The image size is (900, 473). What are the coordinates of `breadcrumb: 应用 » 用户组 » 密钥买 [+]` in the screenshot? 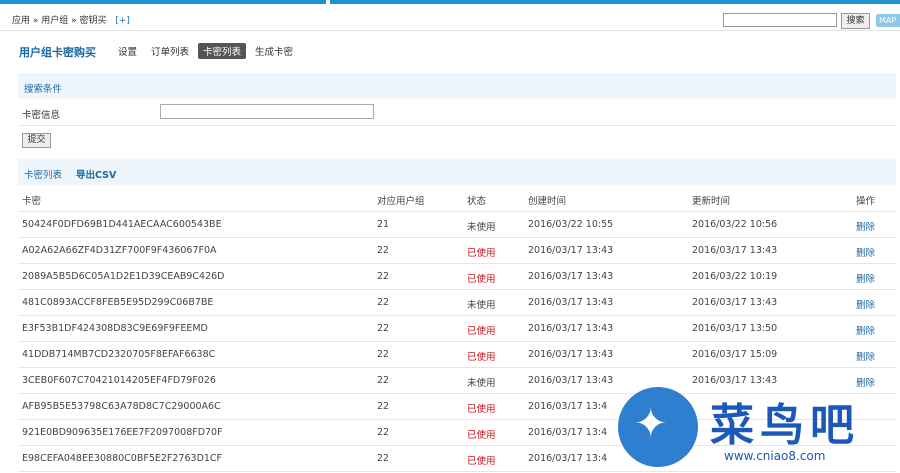 It's located at (71, 19).